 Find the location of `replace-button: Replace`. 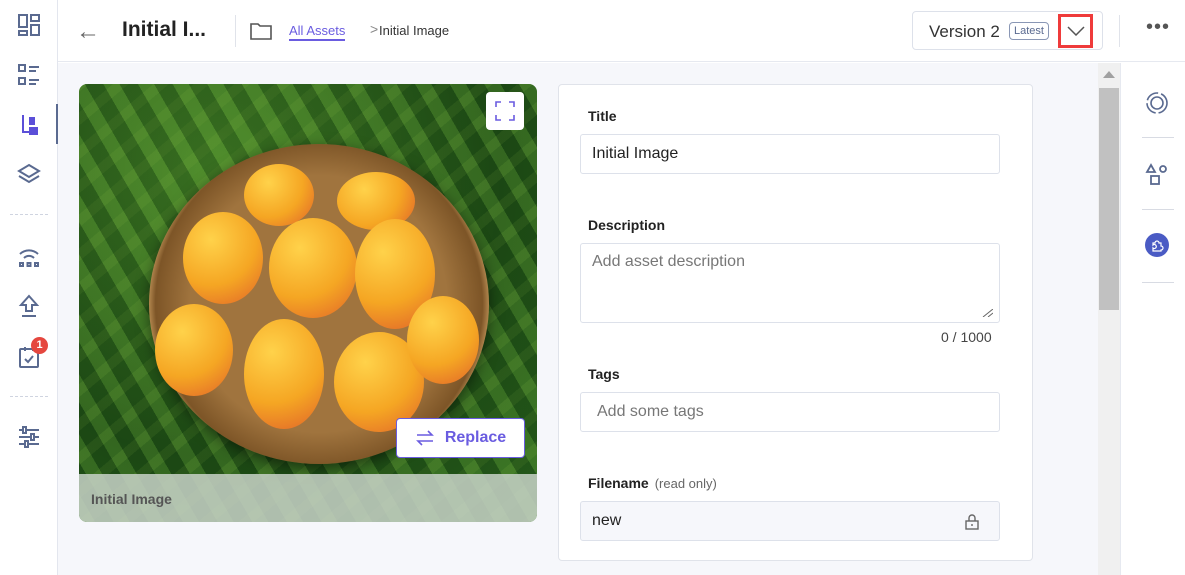

replace-button: Replace is located at coordinates (460, 438).